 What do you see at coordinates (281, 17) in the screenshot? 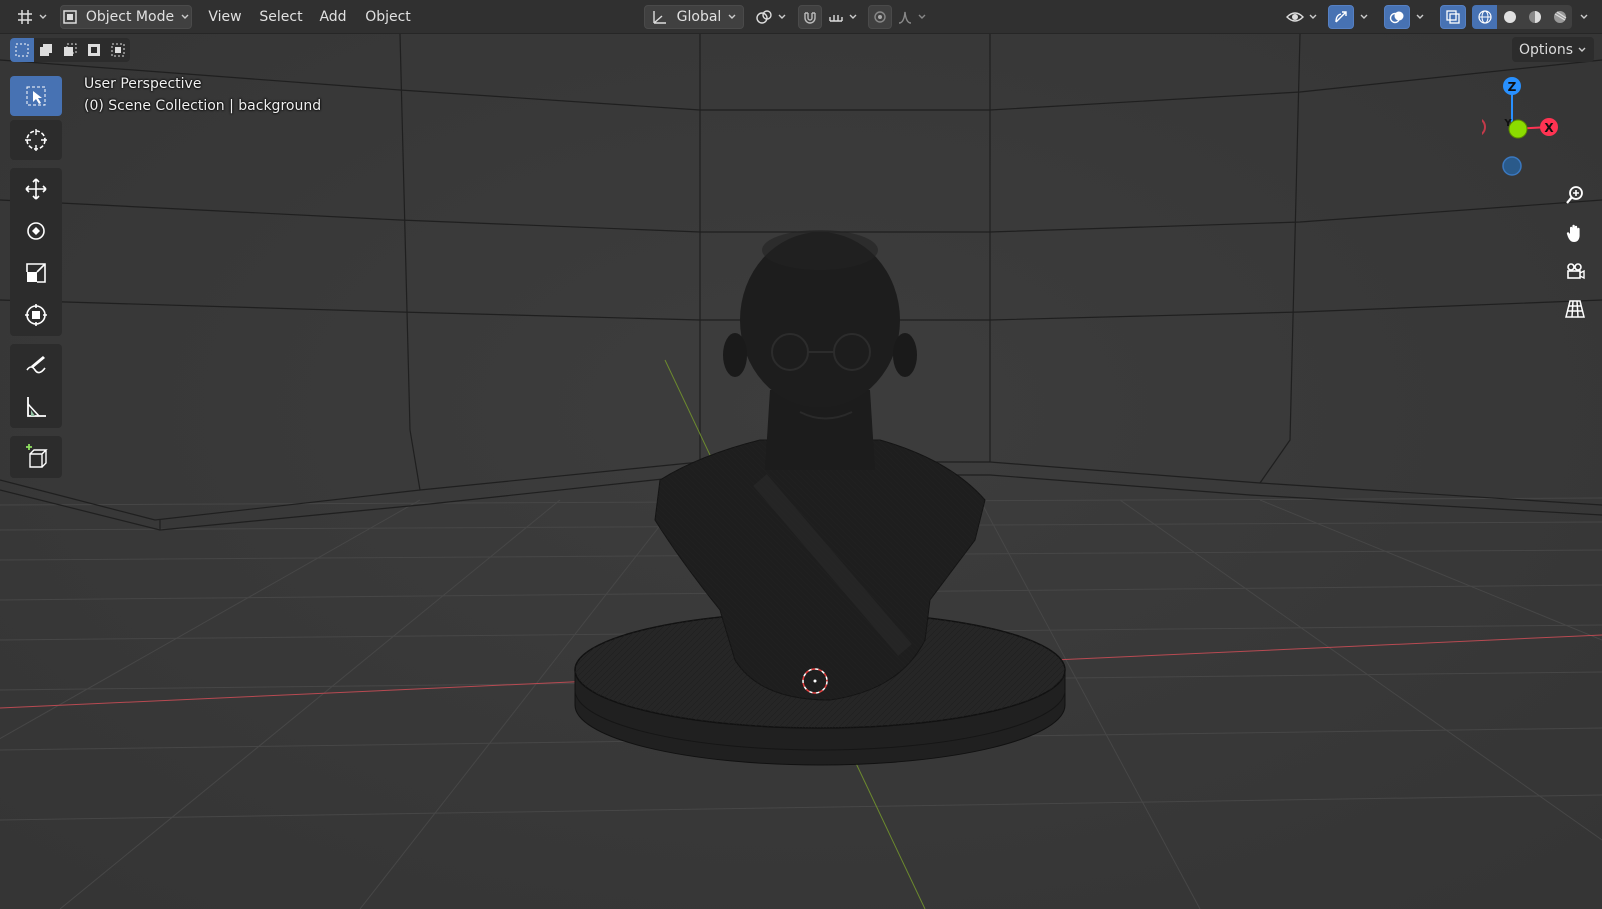
I see `menu-select: Select` at bounding box center [281, 17].